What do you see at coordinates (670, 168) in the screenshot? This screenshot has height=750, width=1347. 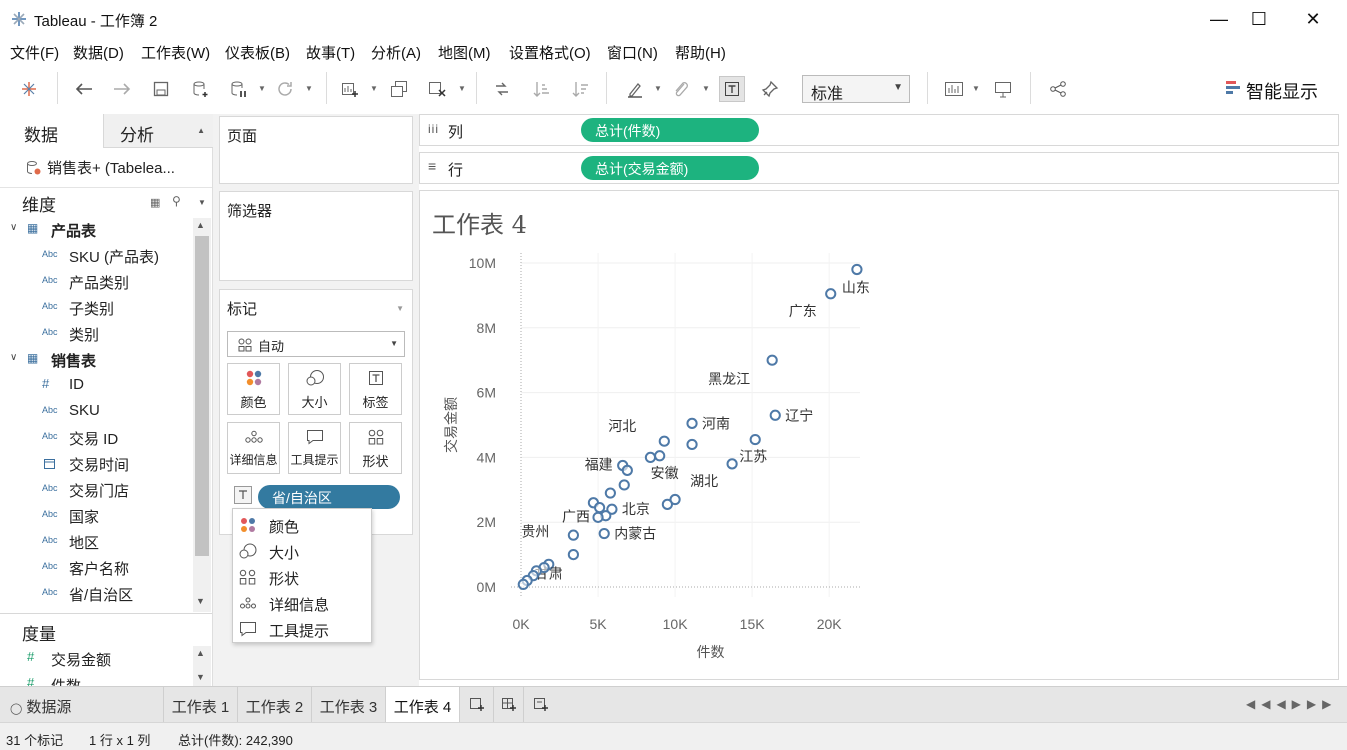 I see `rows-pill: 总计(交易金额)` at bounding box center [670, 168].